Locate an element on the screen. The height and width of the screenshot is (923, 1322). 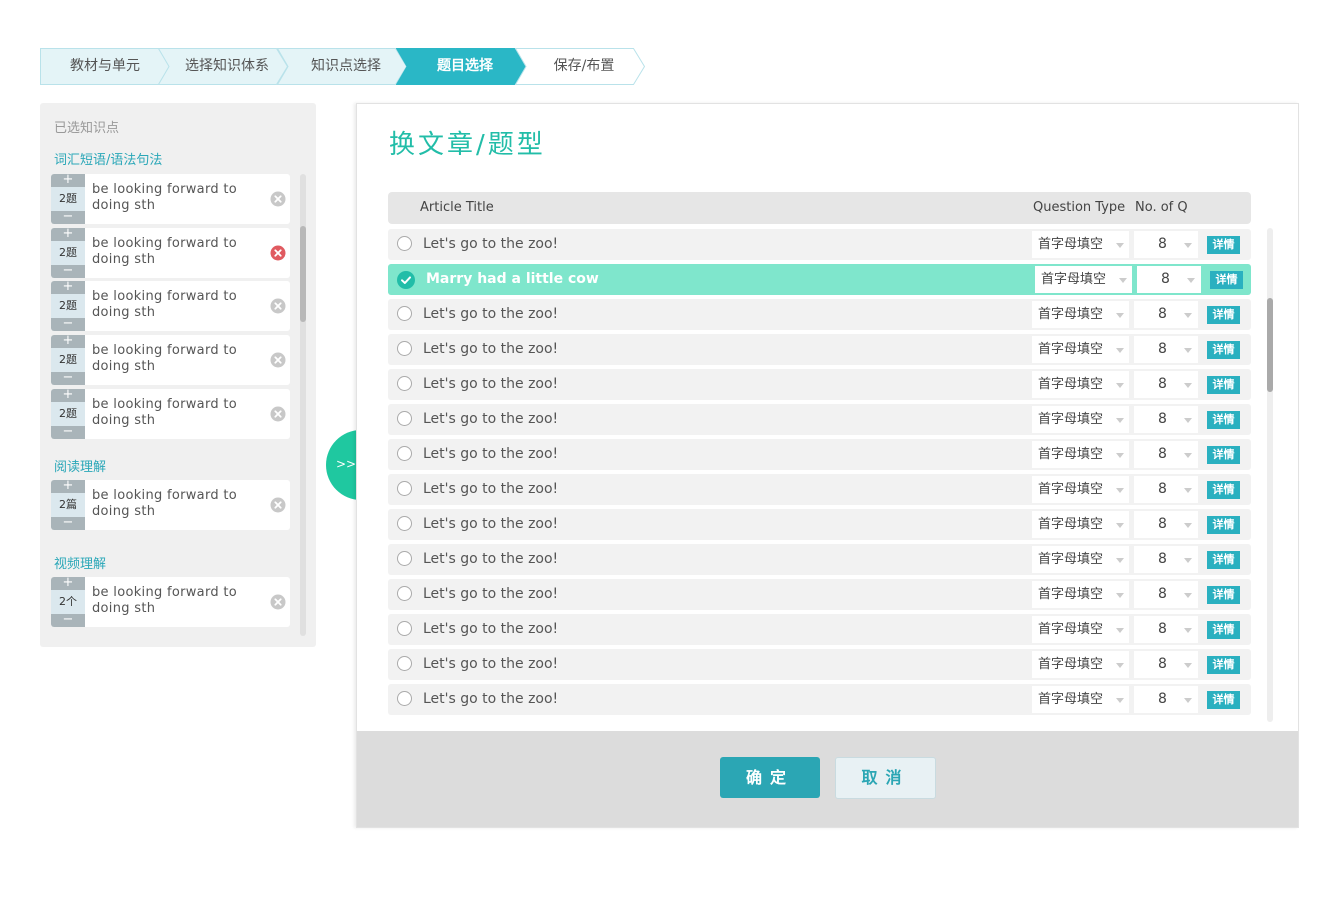
count-stepper: + 2篇 − is located at coordinates (68, 504).